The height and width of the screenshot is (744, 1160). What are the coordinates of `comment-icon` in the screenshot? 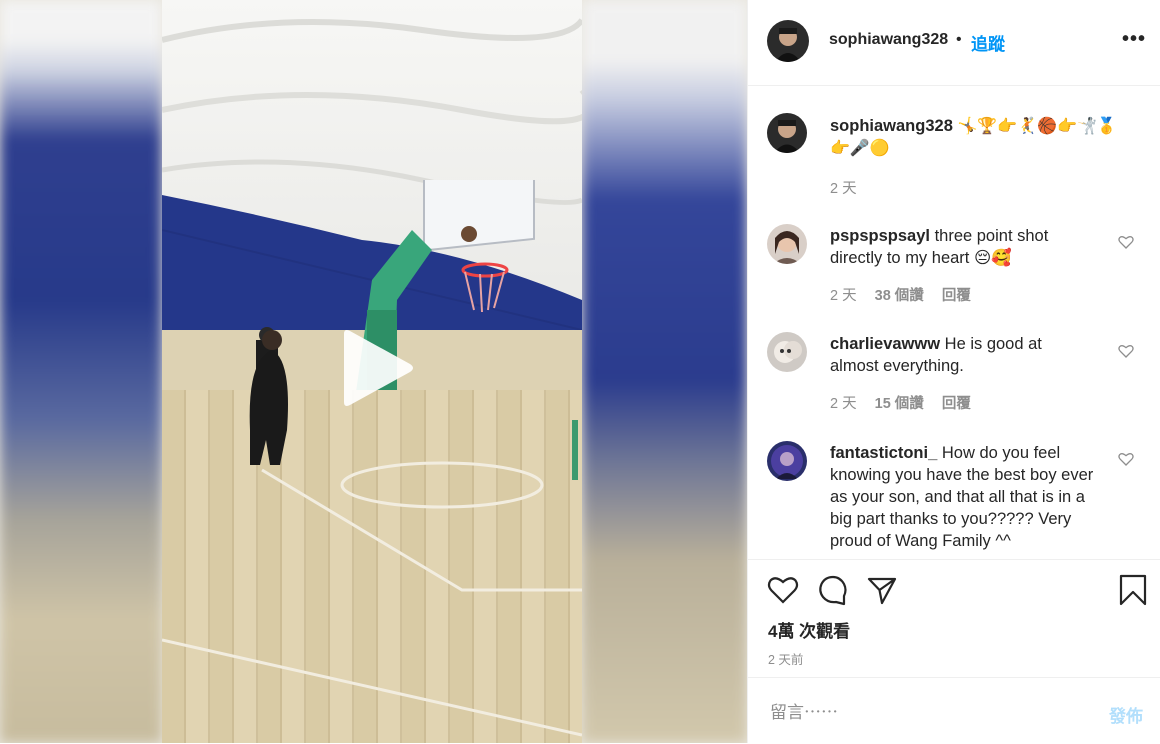 It's located at (833, 590).